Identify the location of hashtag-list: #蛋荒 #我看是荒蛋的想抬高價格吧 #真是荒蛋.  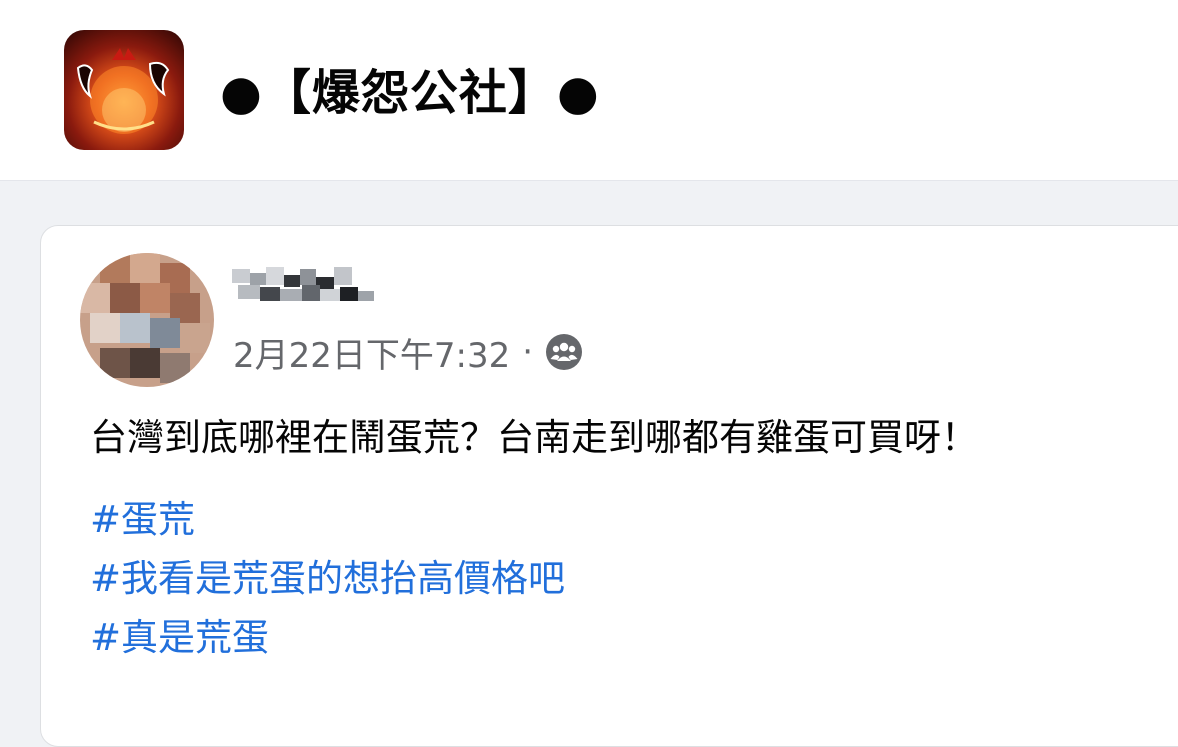
(327, 578).